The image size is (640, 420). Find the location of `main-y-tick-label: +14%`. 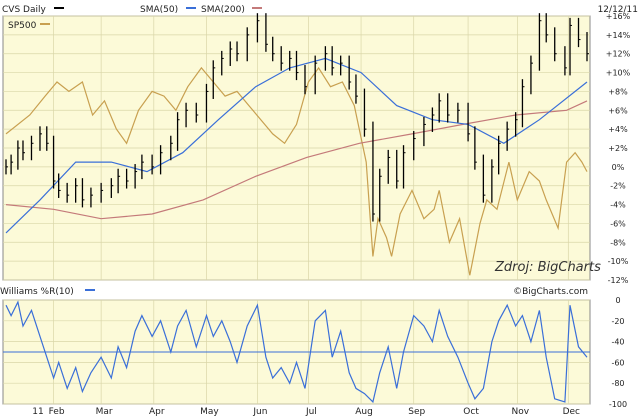

main-y-tick-label: +14% is located at coordinates (618, 35).